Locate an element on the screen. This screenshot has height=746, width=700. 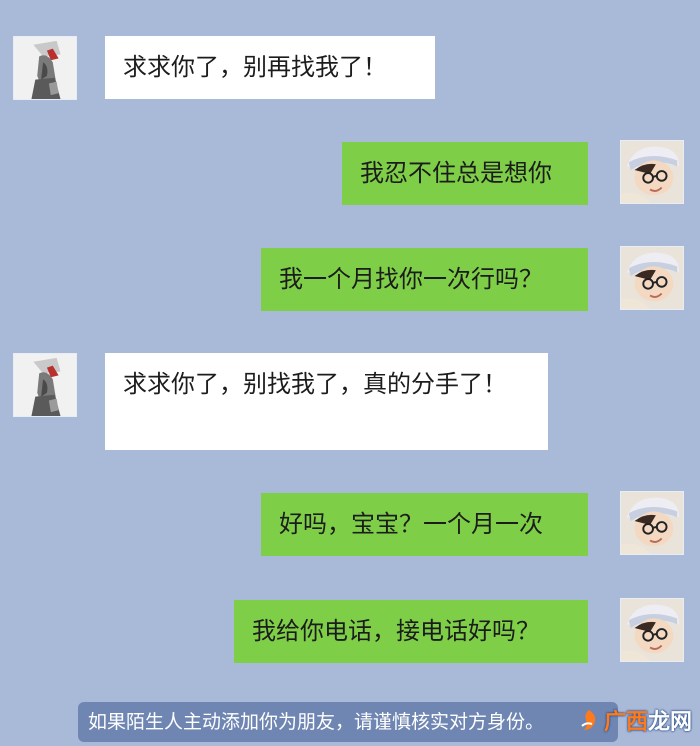
incoming-message: 求求你了，别再找我了！ is located at coordinates (270, 67).